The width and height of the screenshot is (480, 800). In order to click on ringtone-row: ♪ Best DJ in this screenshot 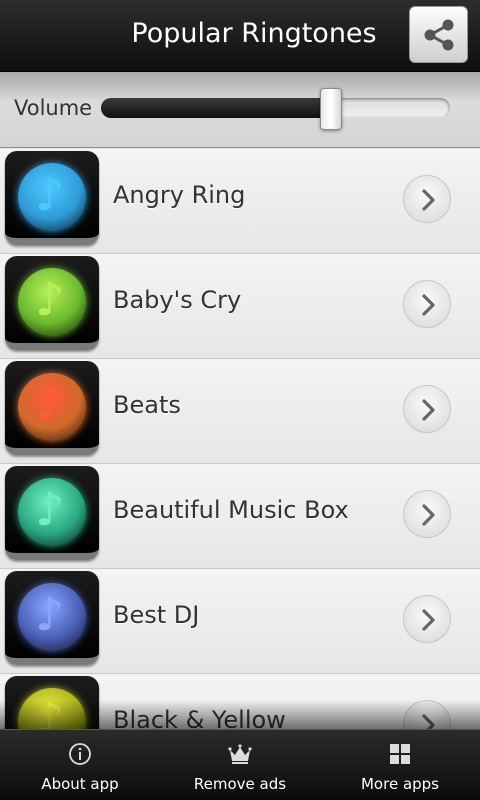, I will do `click(240, 621)`.